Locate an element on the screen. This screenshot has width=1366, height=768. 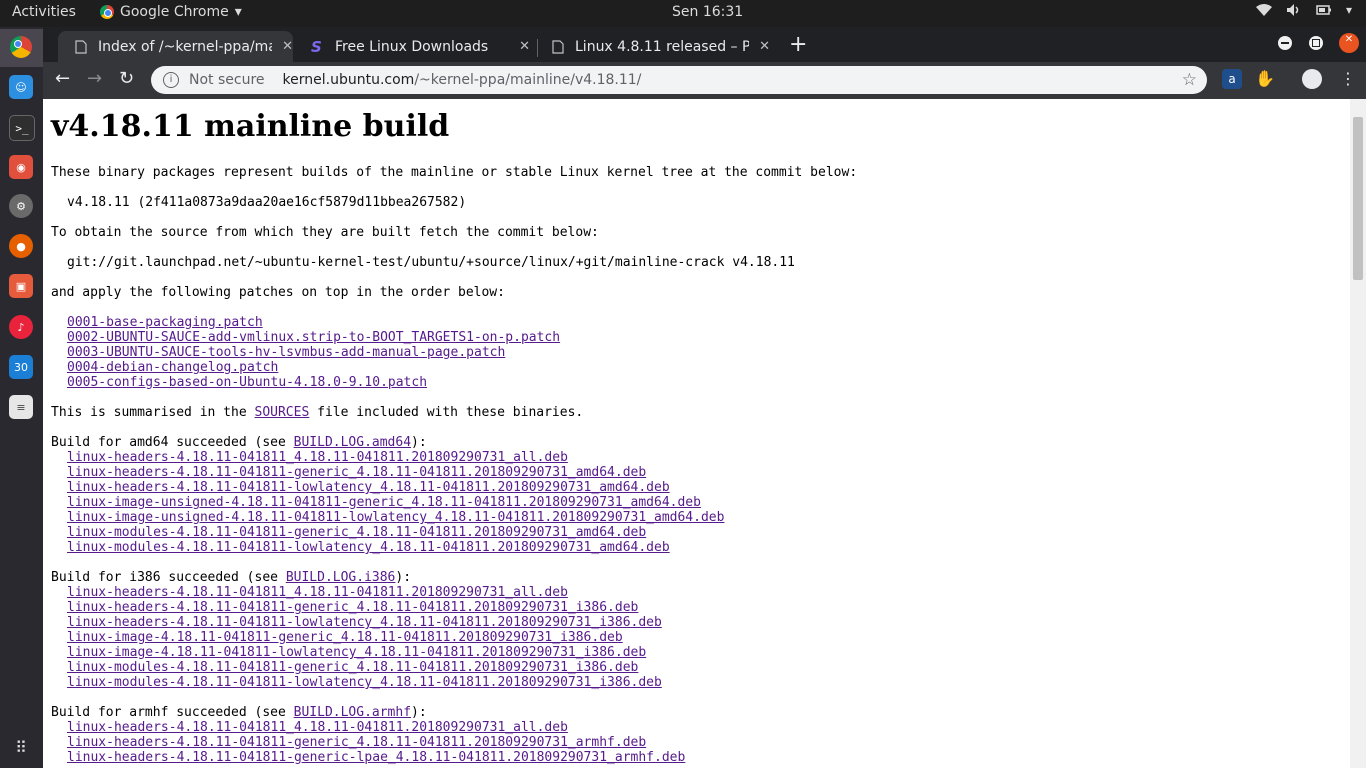
clock: Sen 16:31 is located at coordinates (707, 12).